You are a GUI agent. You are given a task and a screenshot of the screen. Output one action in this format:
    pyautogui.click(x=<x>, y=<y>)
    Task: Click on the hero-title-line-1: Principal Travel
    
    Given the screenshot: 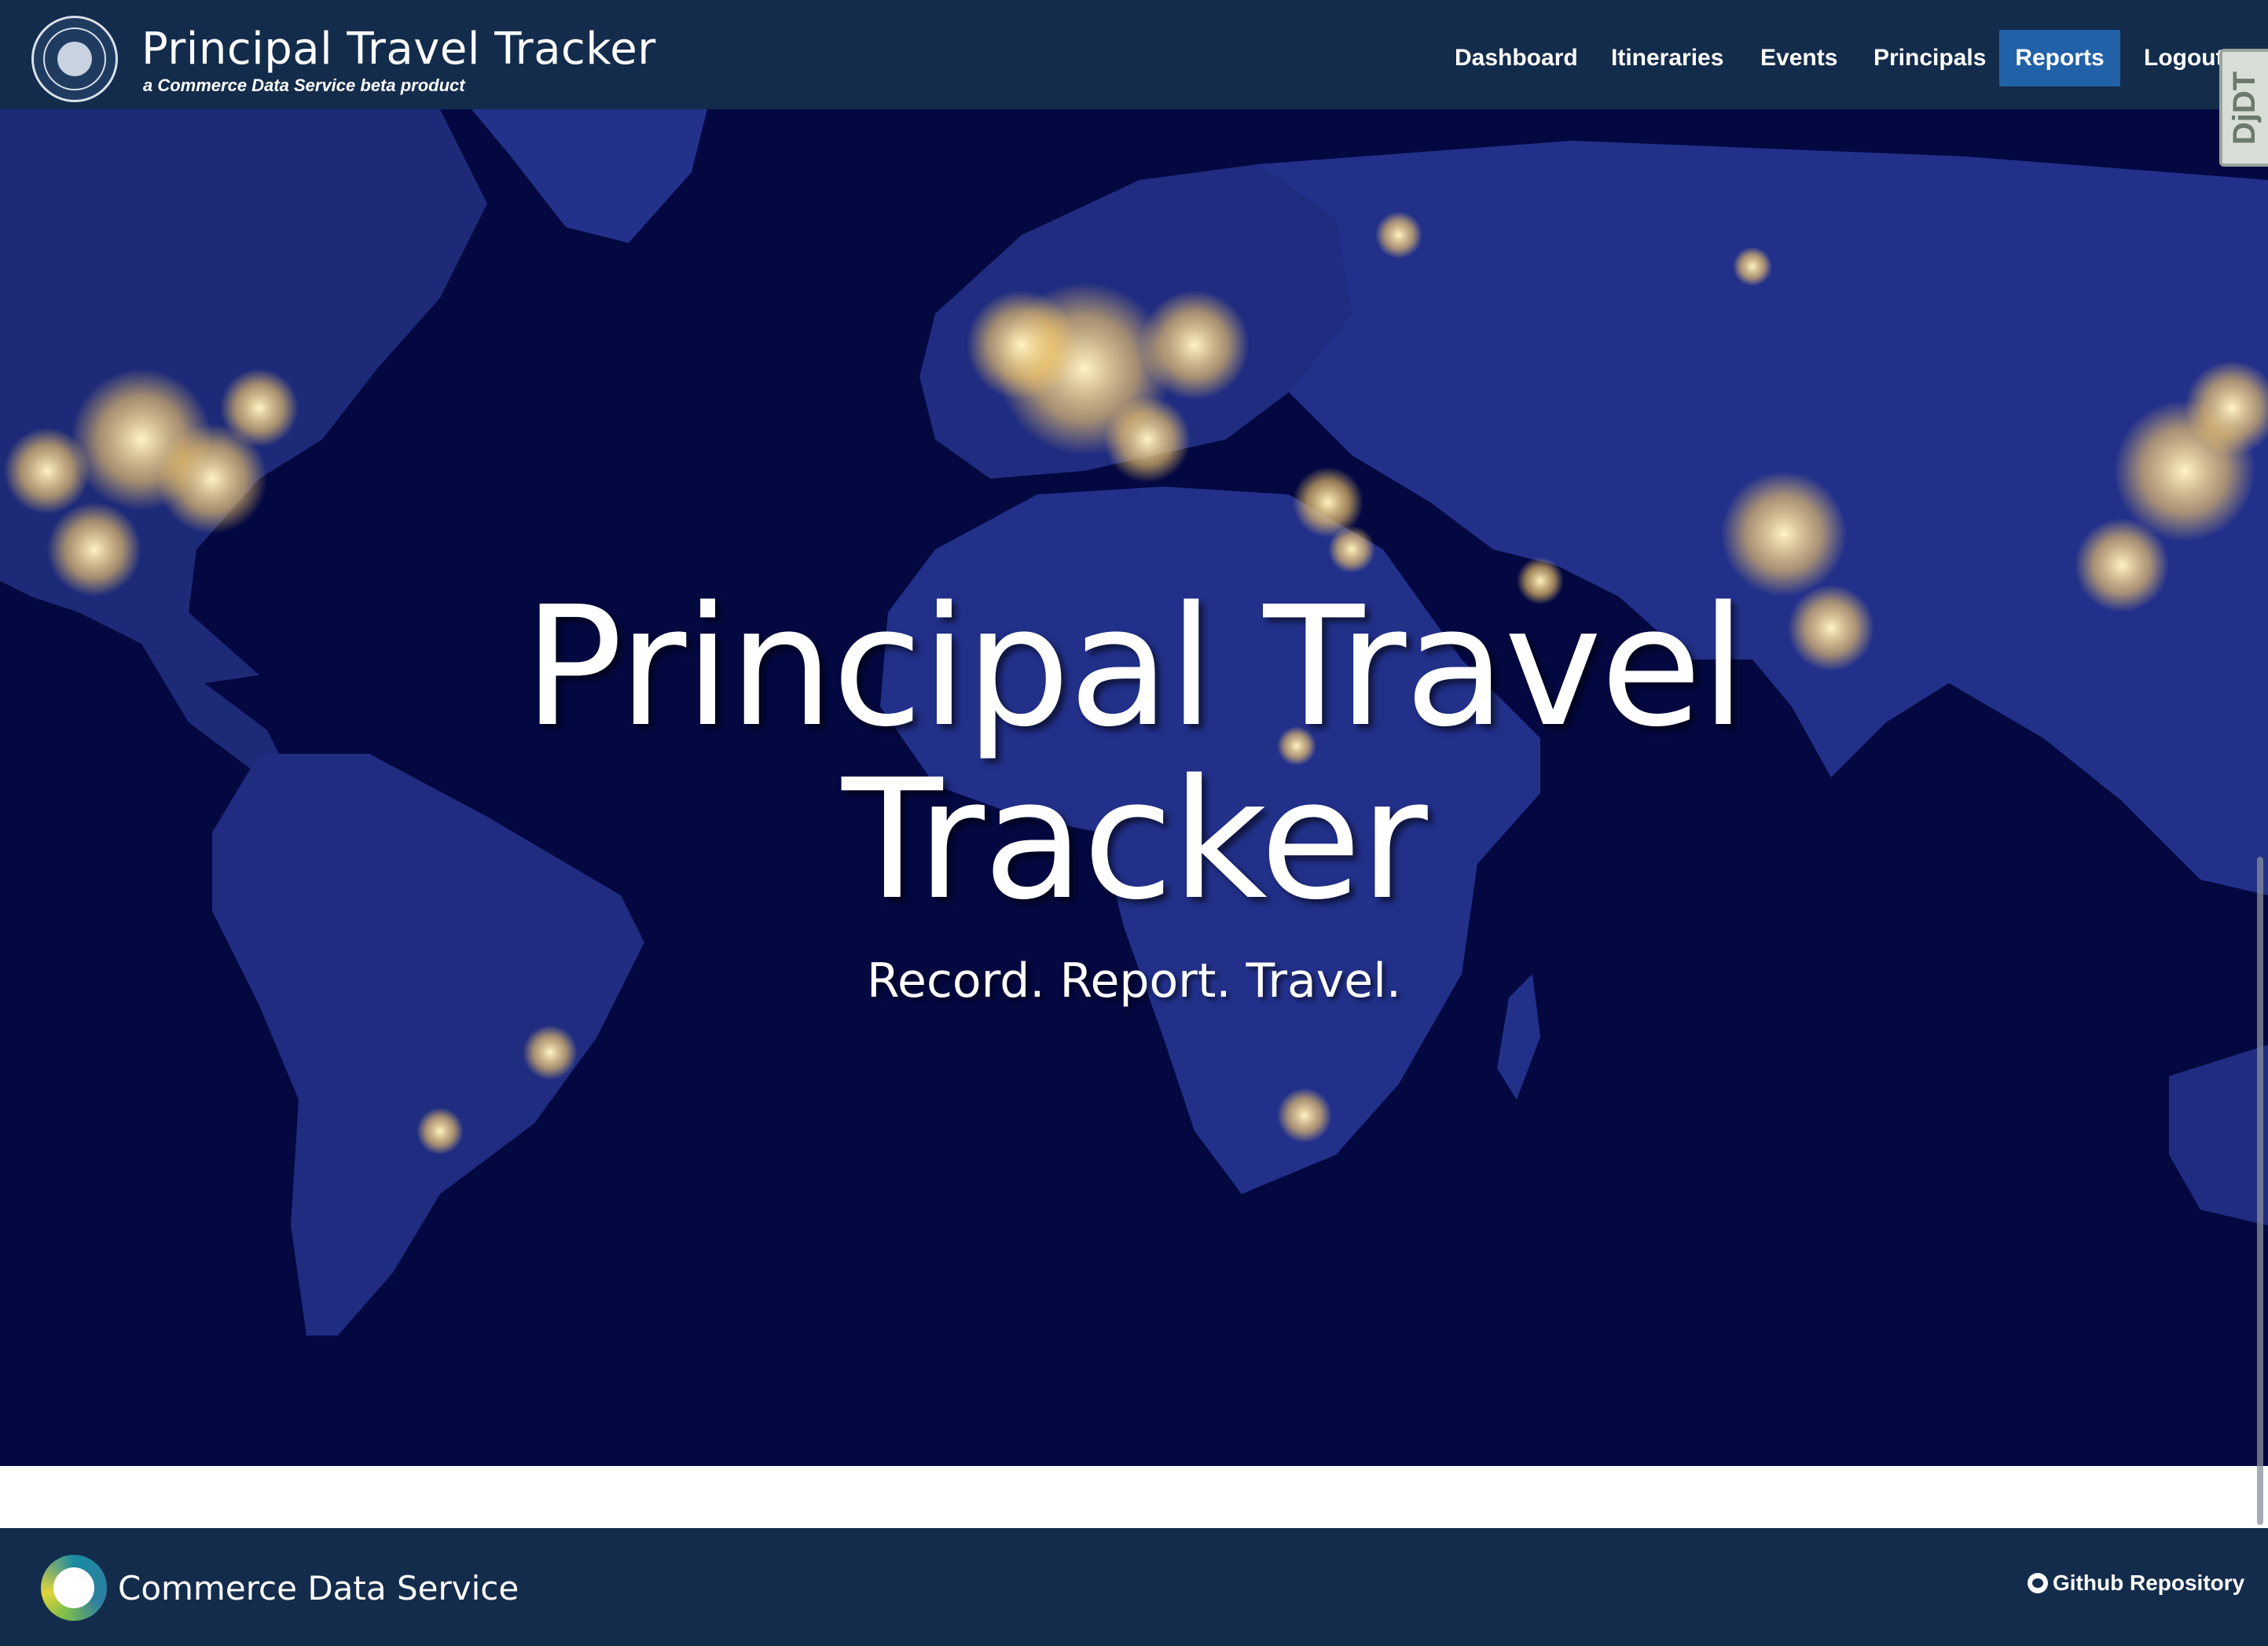 What is the action you would take?
    pyautogui.click(x=1134, y=667)
    